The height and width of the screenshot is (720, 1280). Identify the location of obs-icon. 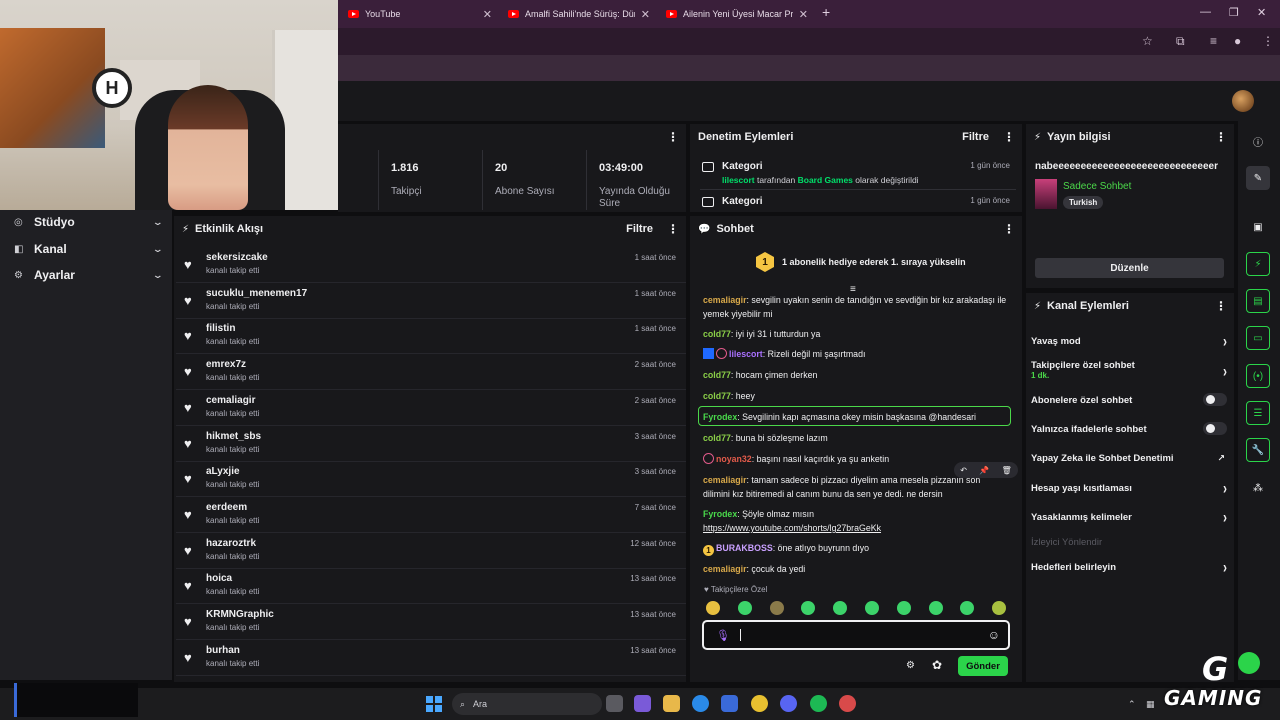
(847, 703).